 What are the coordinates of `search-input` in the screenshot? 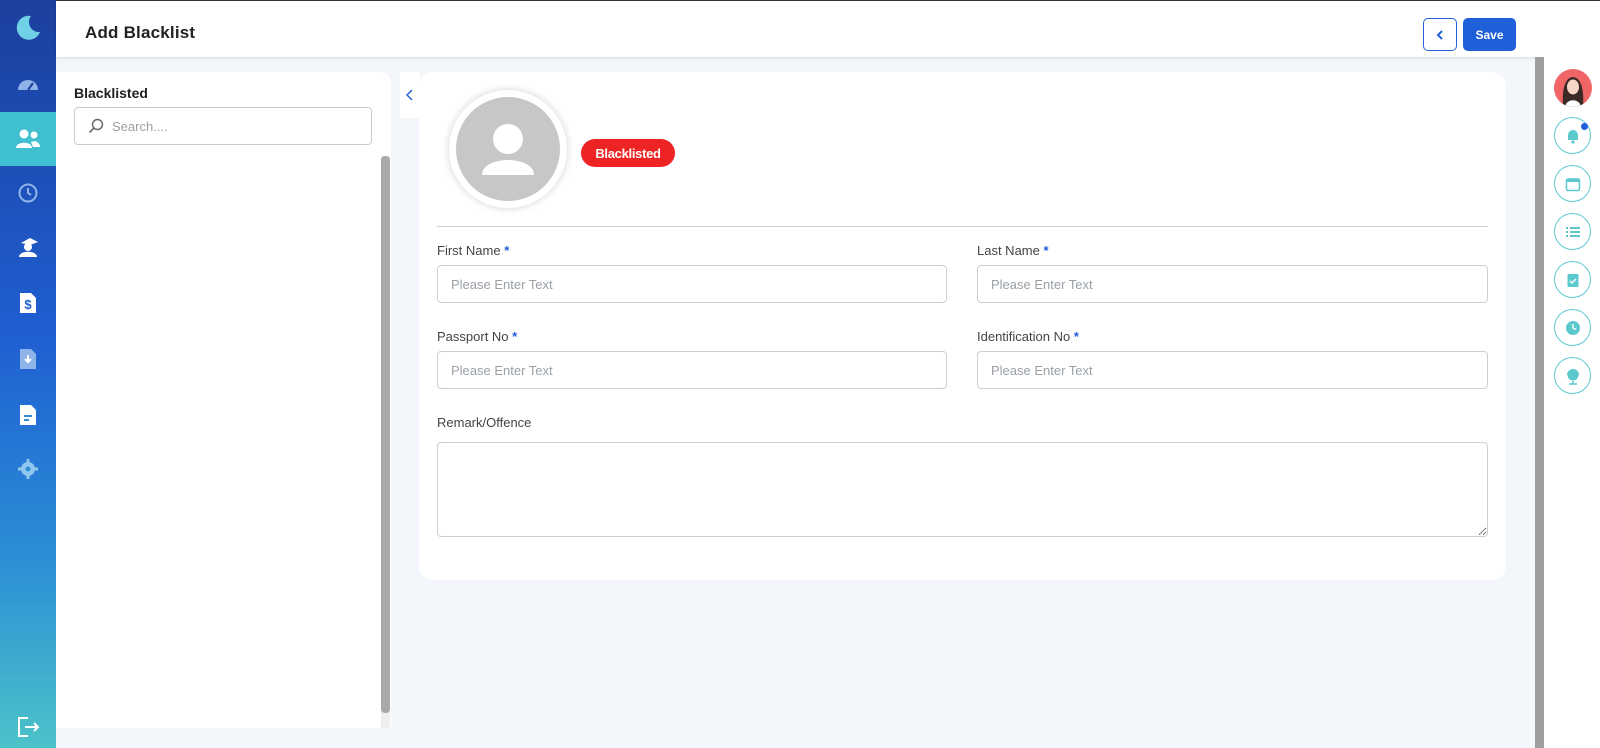 It's located at (232, 126).